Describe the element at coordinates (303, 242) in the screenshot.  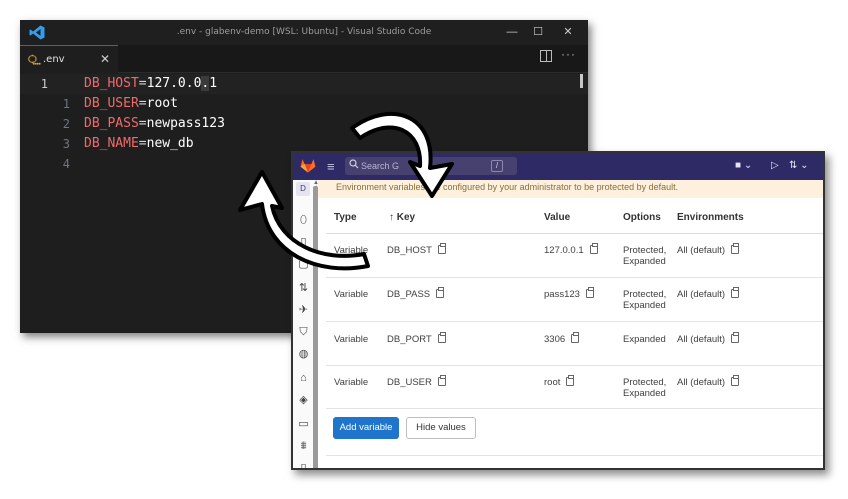
I see `repository-icon: ▯` at that location.